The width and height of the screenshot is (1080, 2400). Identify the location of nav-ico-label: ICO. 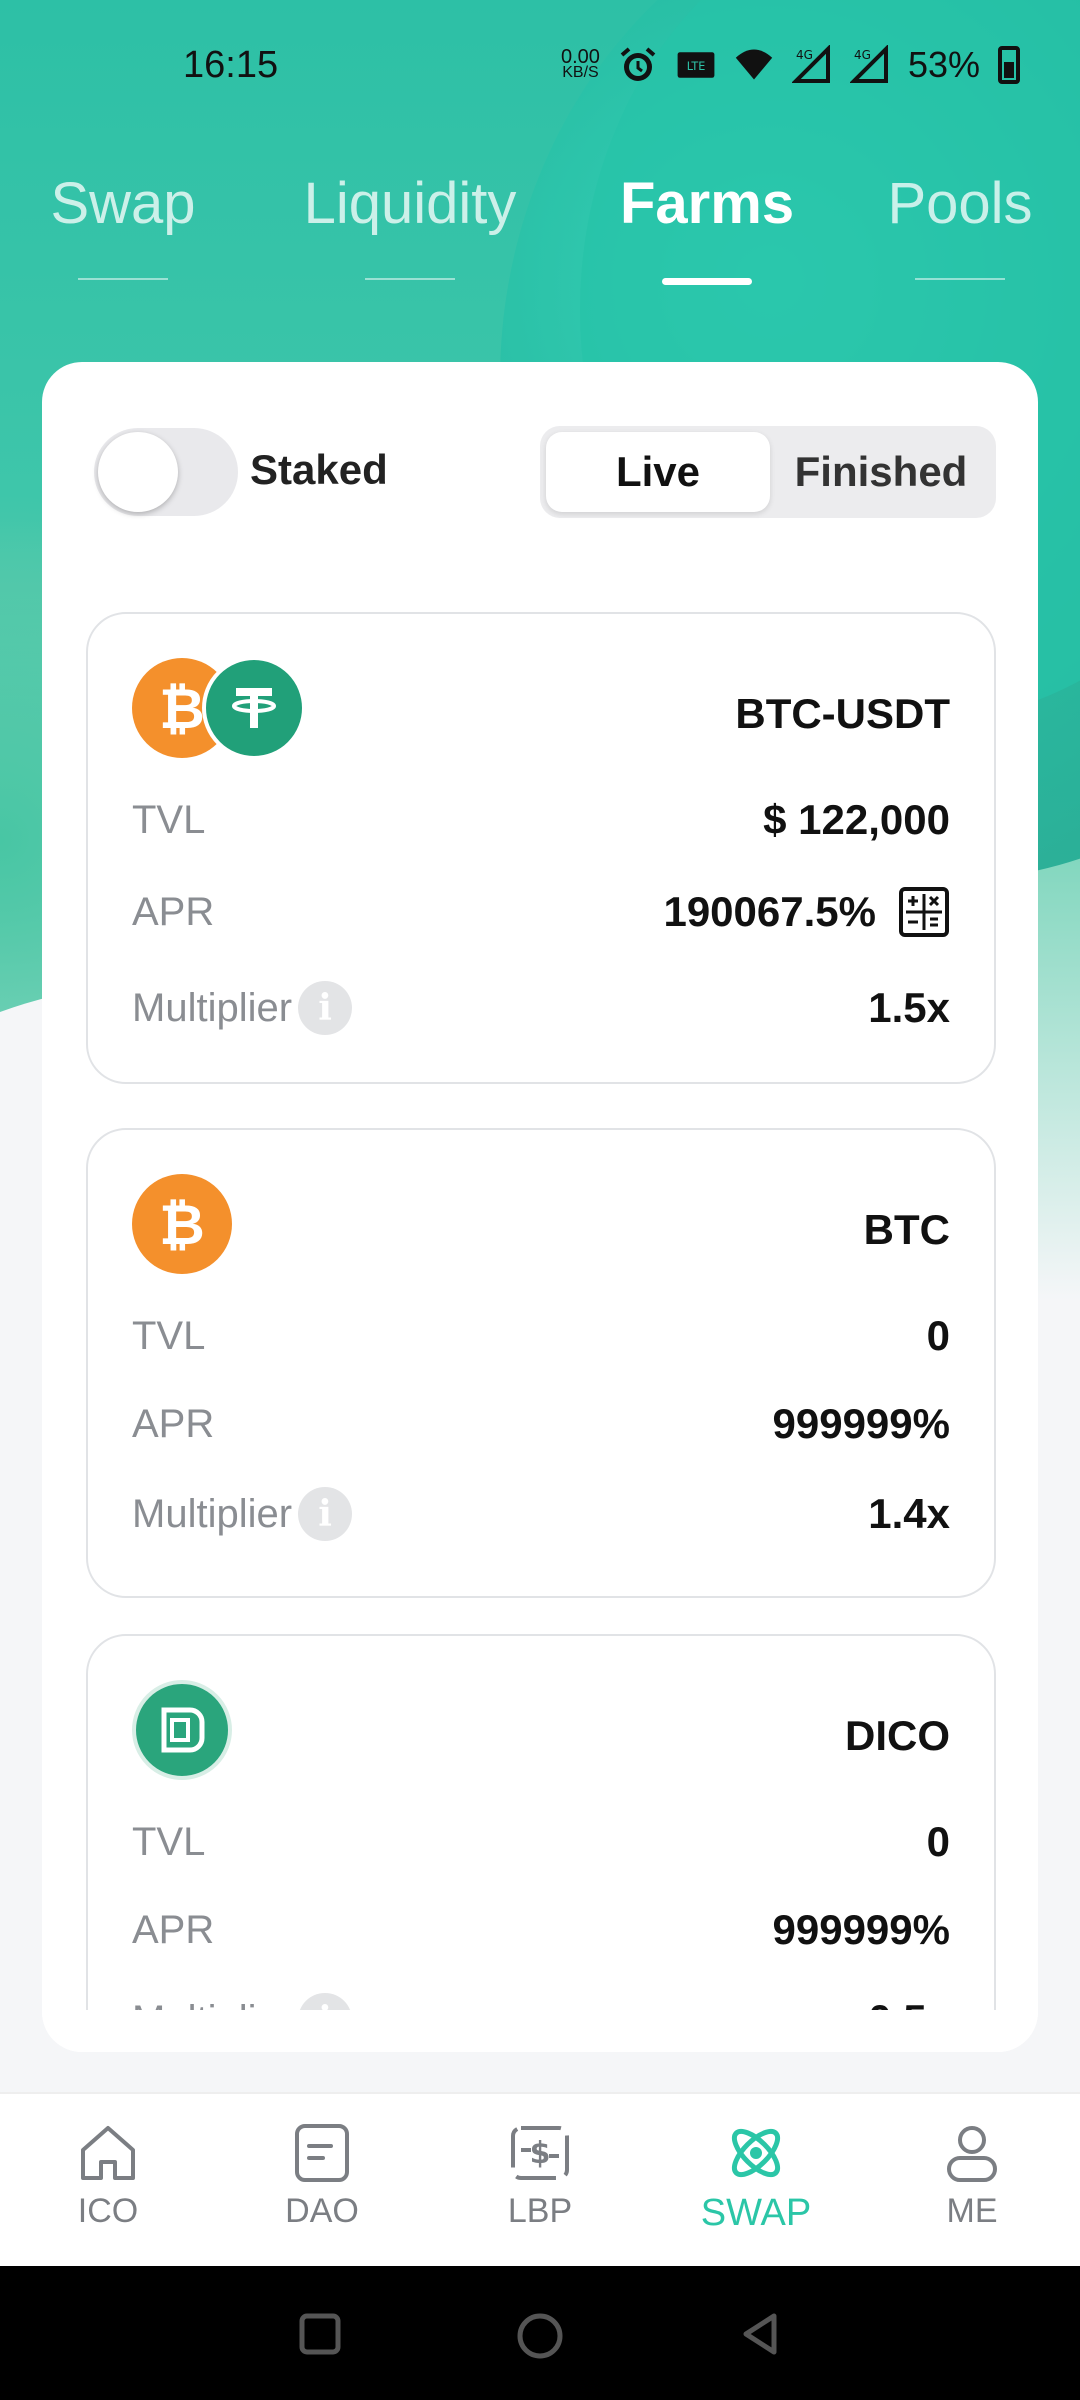
(108, 2211).